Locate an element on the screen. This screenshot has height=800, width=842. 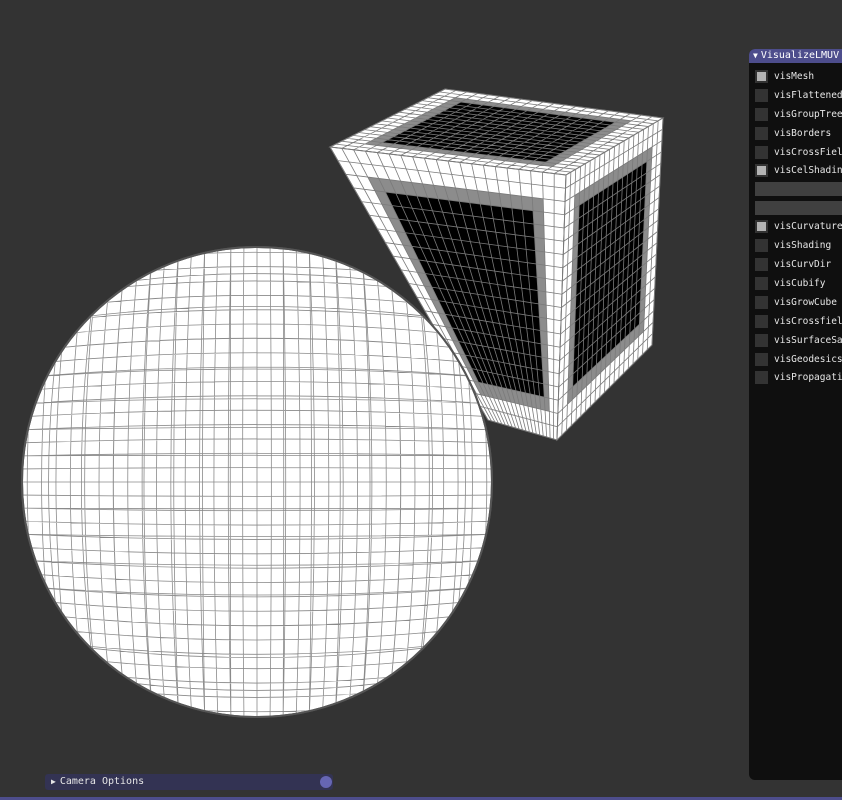
toggle-viscrossfield2: visCrossfiel is located at coordinates (798, 322).